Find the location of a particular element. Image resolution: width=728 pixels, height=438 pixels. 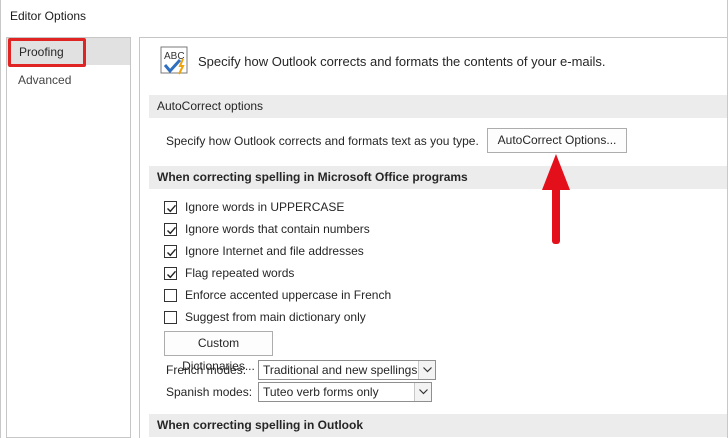

checkbox-label: Enforce accented uppercase in French is located at coordinates (288, 295).